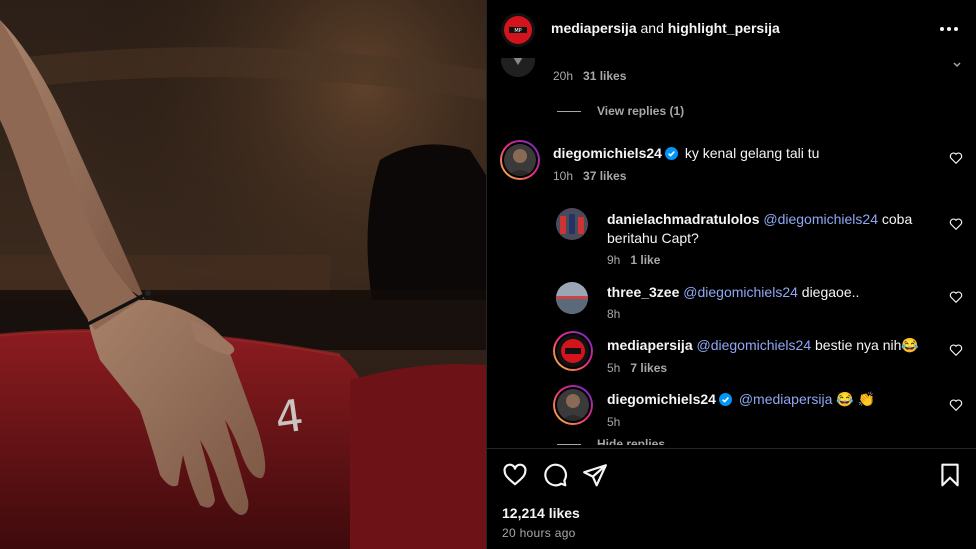  What do you see at coordinates (956, 158) in the screenshot?
I see `like-comment-heart-icon` at bounding box center [956, 158].